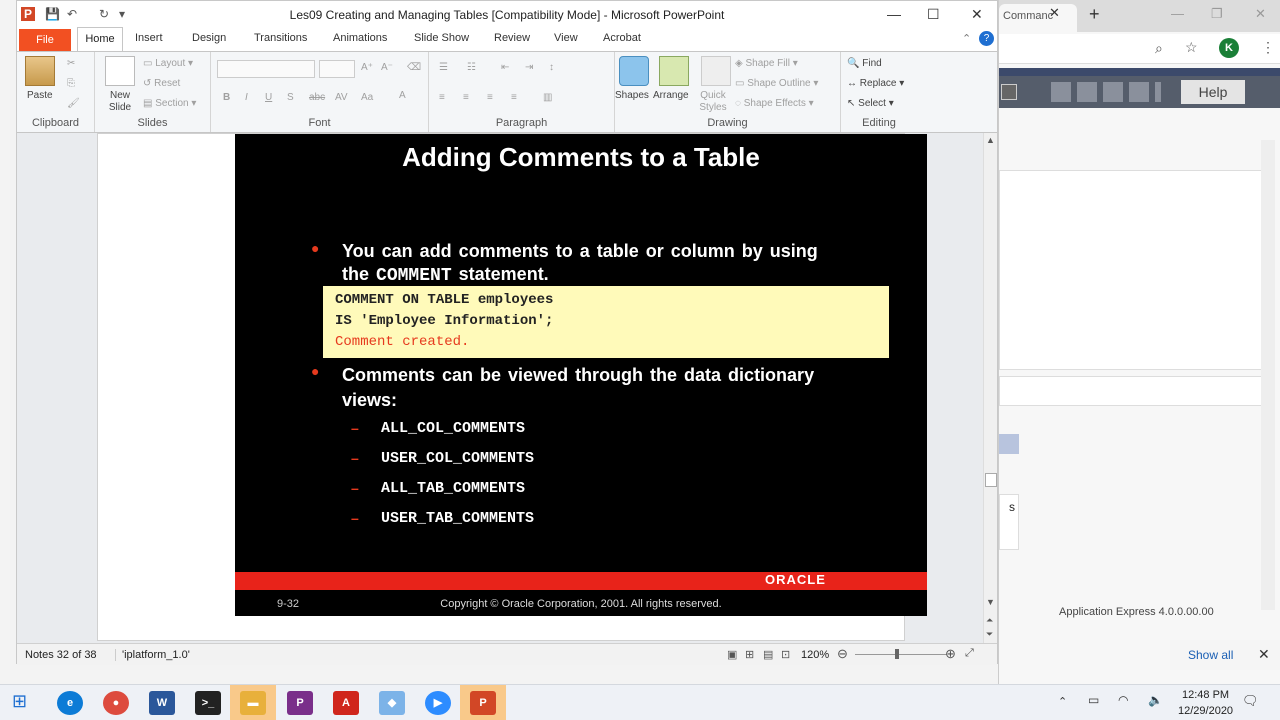 The height and width of the screenshot is (720, 1280). I want to click on shape-effects-button: ◌ Shape Effects ▾, so click(774, 103).